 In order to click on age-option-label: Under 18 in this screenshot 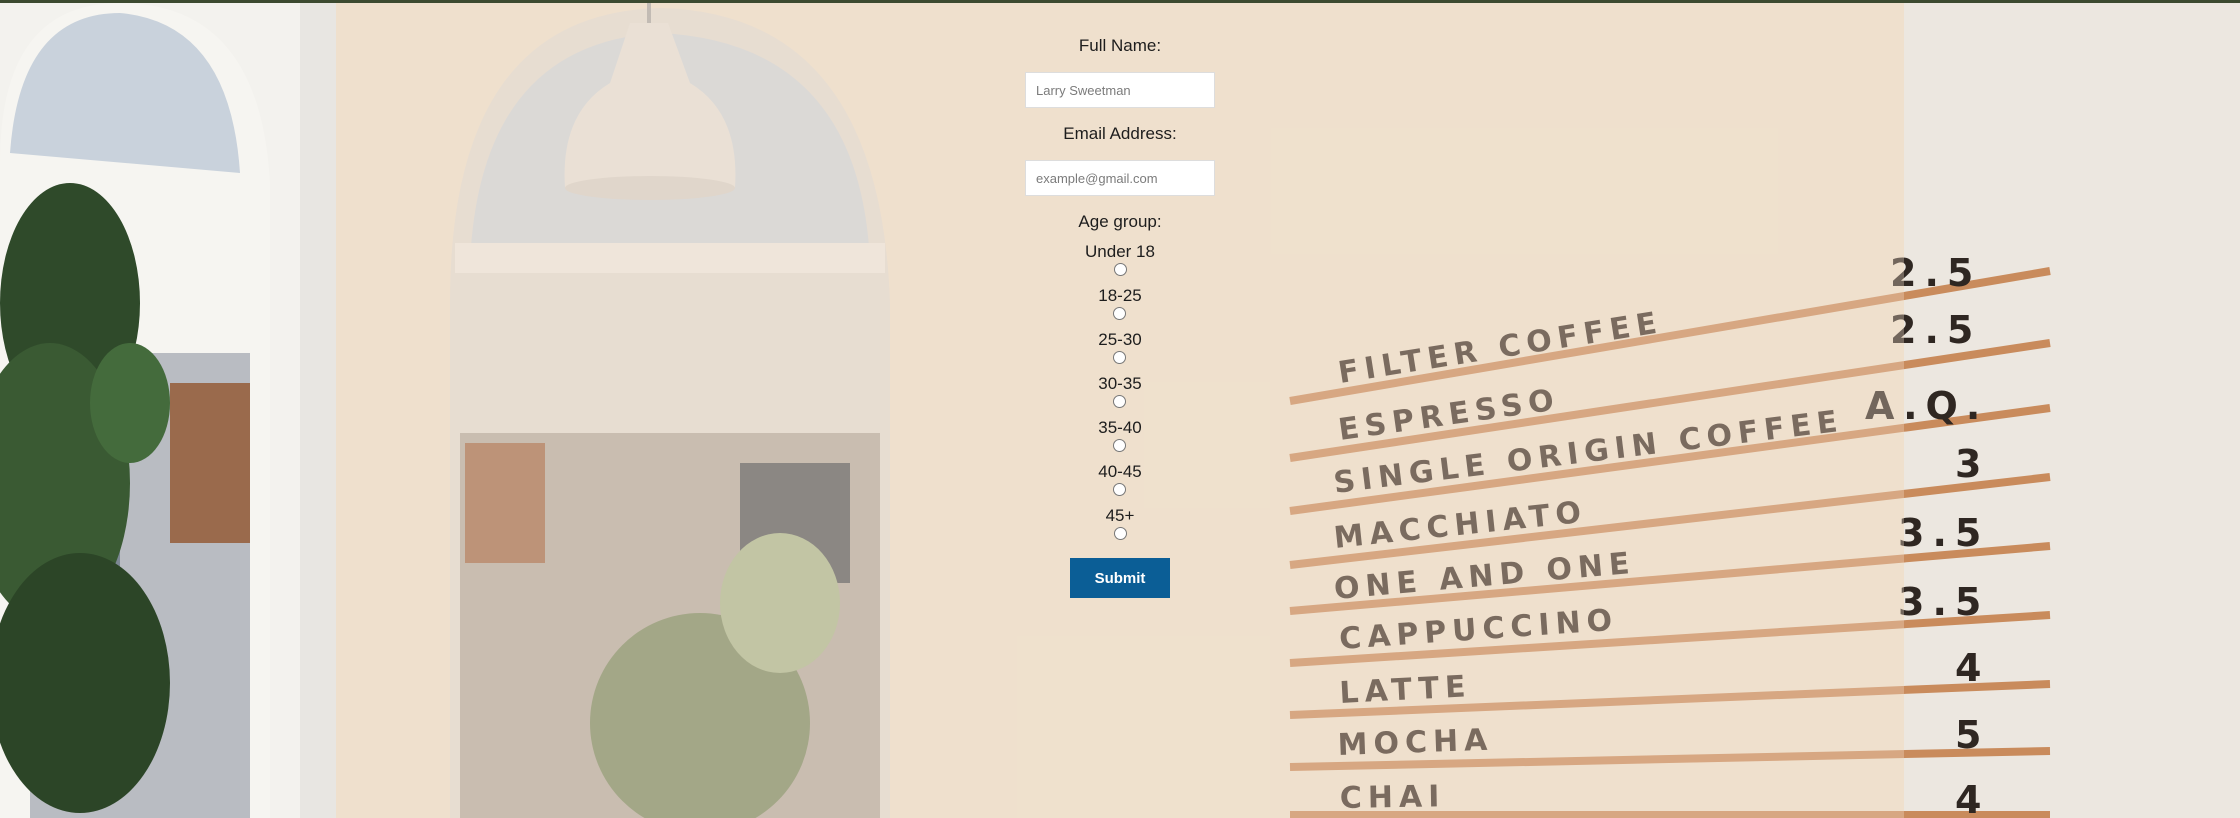, I will do `click(1120, 251)`.